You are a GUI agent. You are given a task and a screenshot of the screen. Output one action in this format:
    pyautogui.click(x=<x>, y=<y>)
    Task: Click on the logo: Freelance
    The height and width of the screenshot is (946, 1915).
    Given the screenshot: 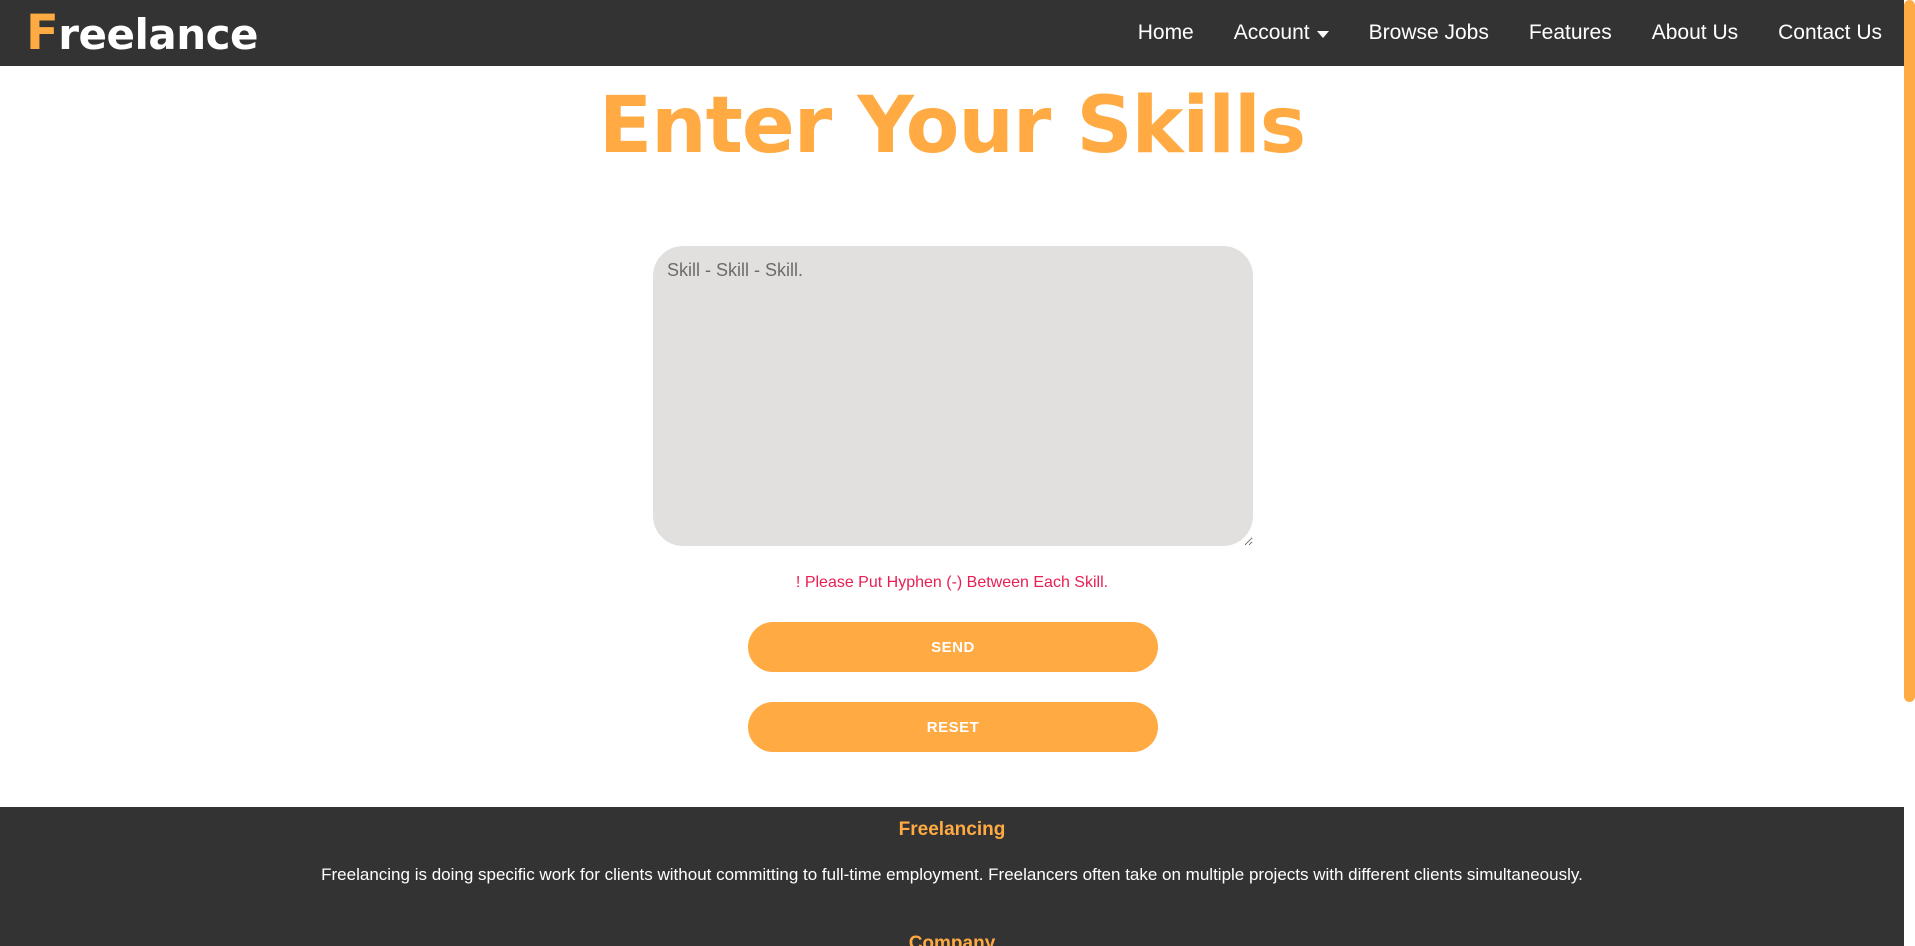 What is the action you would take?
    pyautogui.click(x=142, y=33)
    